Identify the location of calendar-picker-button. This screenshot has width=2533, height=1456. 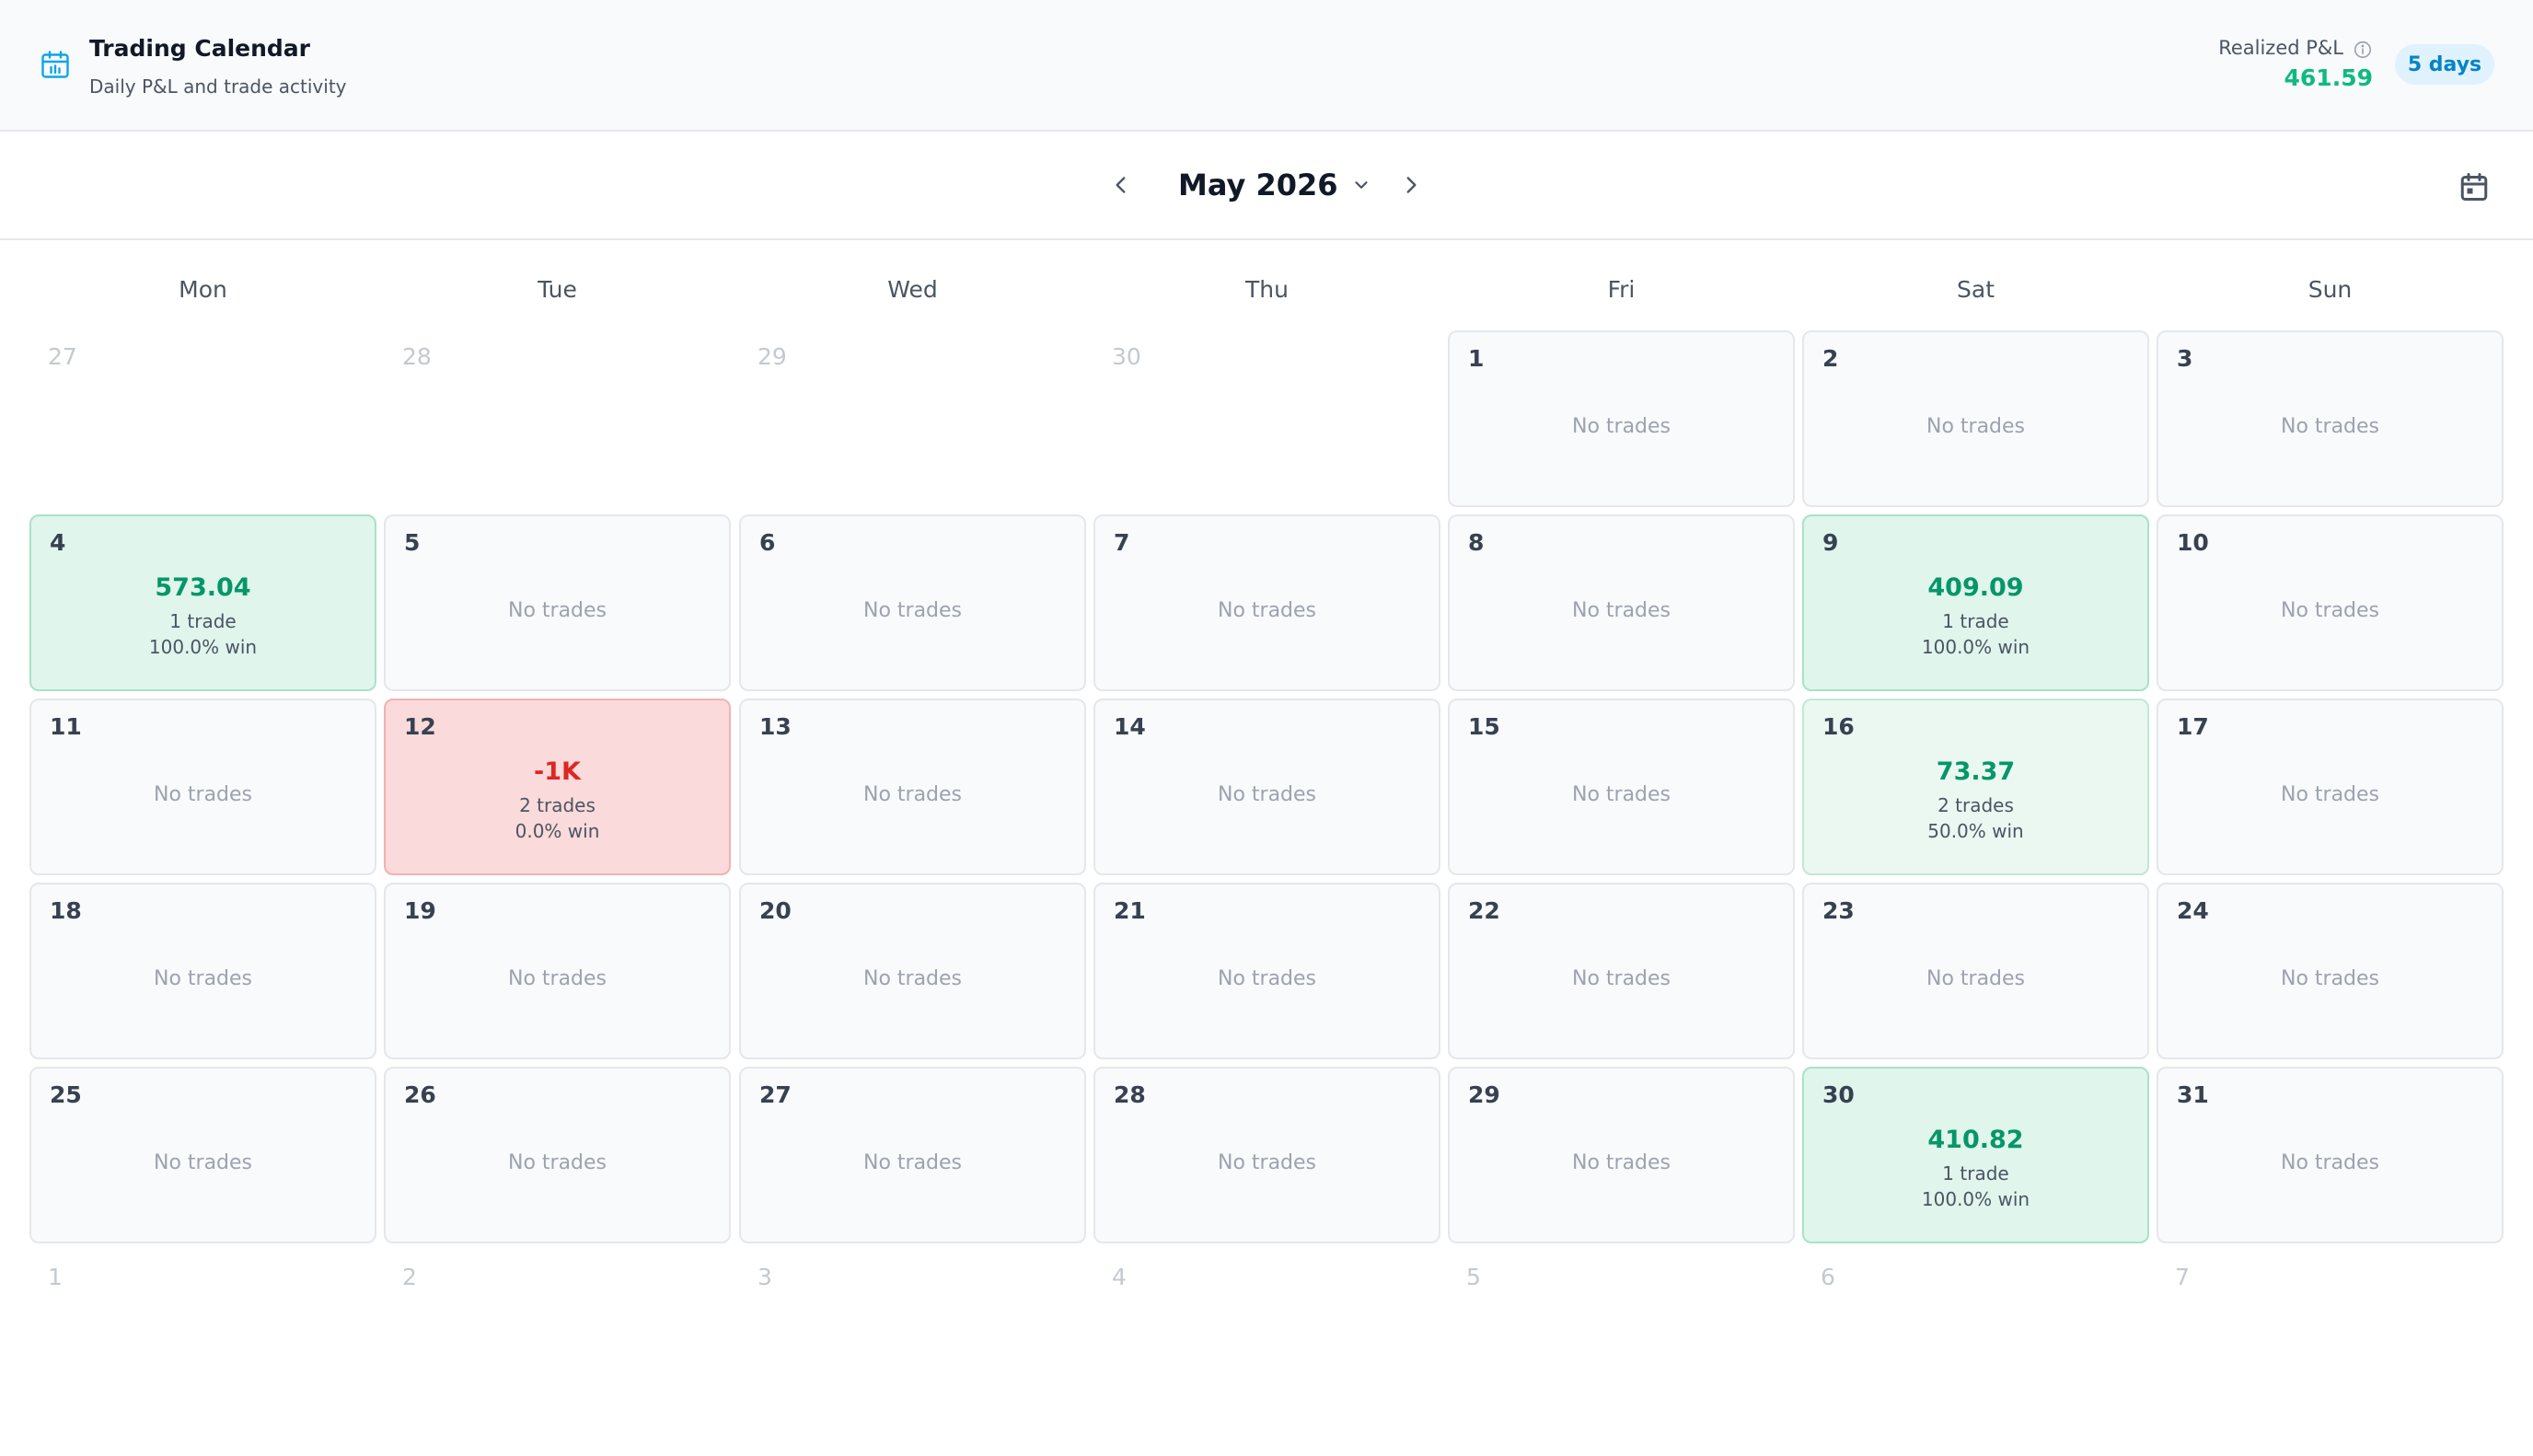
(2474, 186).